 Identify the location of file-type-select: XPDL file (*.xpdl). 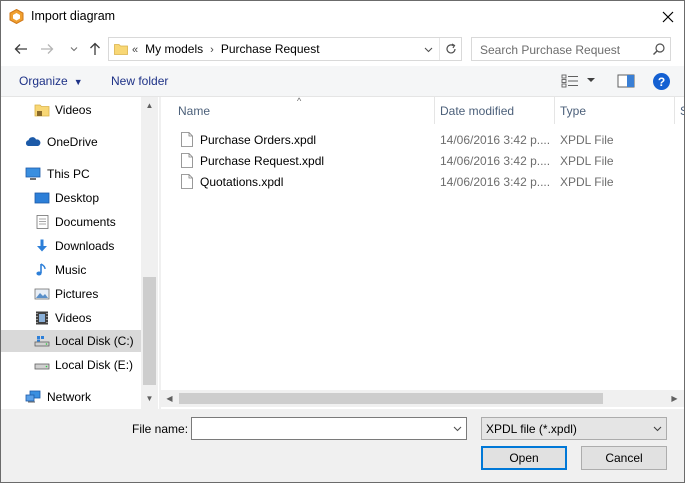
(574, 428).